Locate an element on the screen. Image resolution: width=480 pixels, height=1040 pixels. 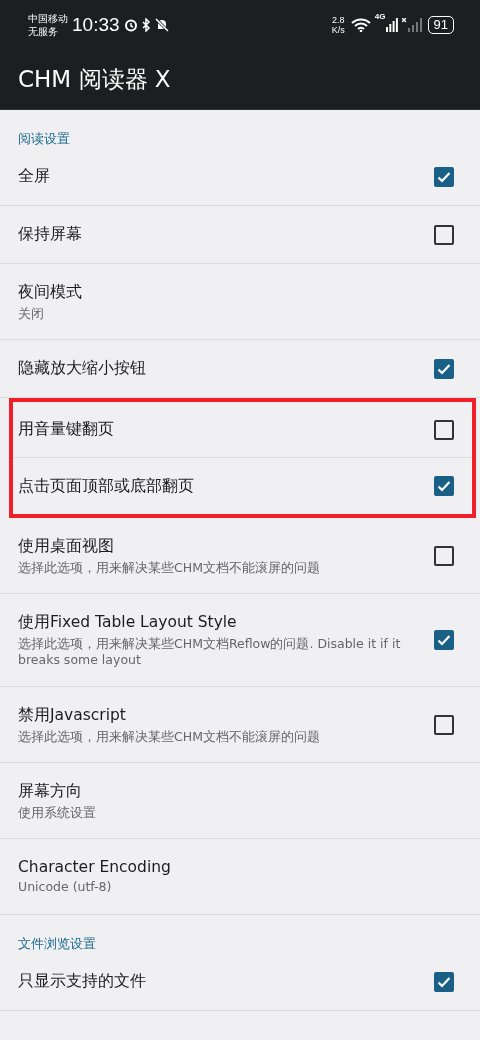
service-status: 无服务 is located at coordinates (43, 31).